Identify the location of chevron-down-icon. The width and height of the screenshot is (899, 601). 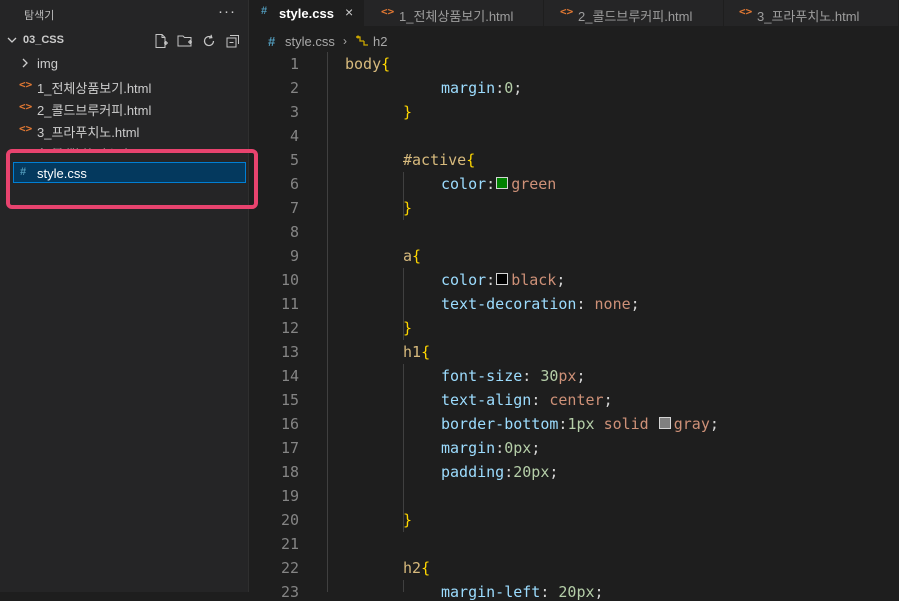
(12, 41).